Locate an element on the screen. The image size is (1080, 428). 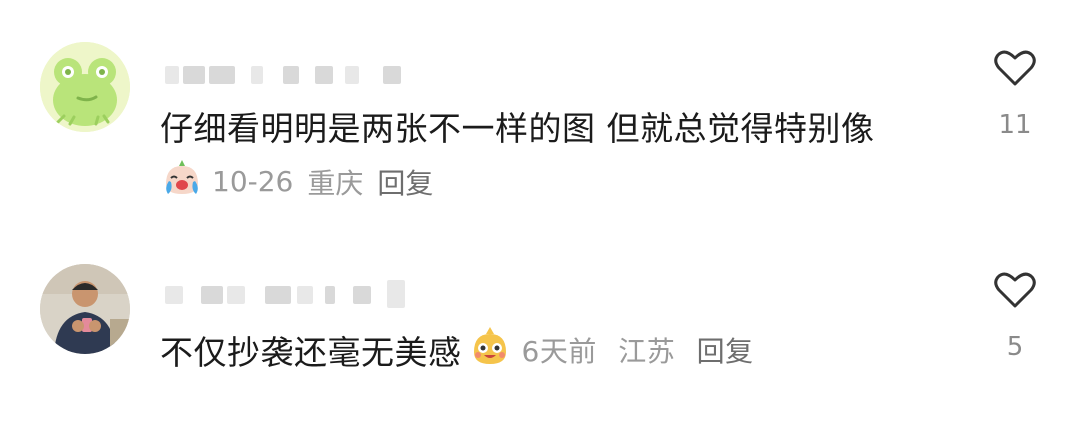
comment-meta: 10-26 重庆 回复 is located at coordinates (303, 181).